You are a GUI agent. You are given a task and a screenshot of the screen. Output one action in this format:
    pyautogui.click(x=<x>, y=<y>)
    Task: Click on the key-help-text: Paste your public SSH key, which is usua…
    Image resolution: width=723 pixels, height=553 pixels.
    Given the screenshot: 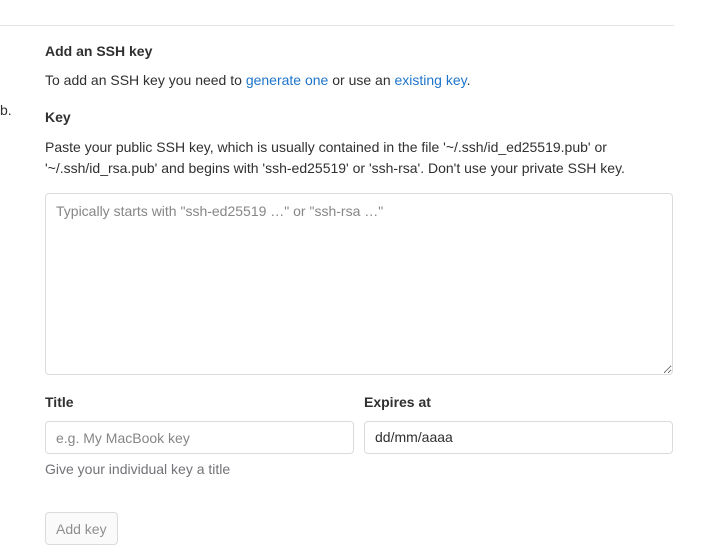 What is the action you would take?
    pyautogui.click(x=335, y=157)
    